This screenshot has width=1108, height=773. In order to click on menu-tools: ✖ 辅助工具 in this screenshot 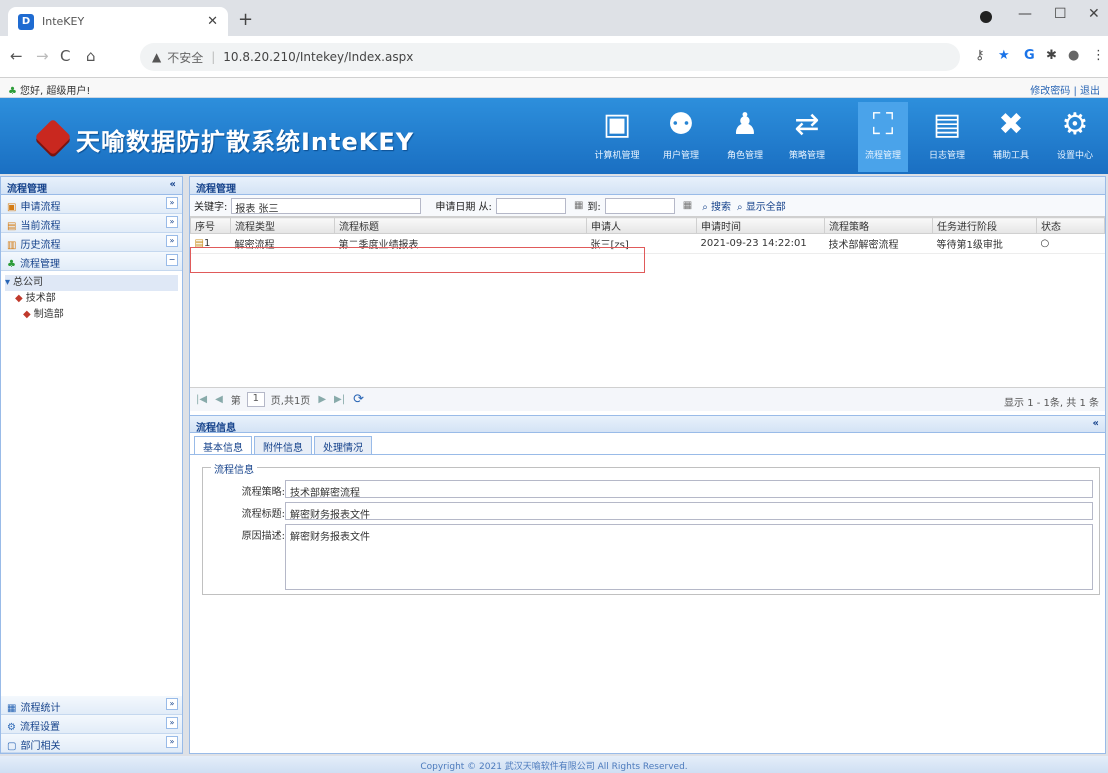, I will do `click(1011, 137)`.